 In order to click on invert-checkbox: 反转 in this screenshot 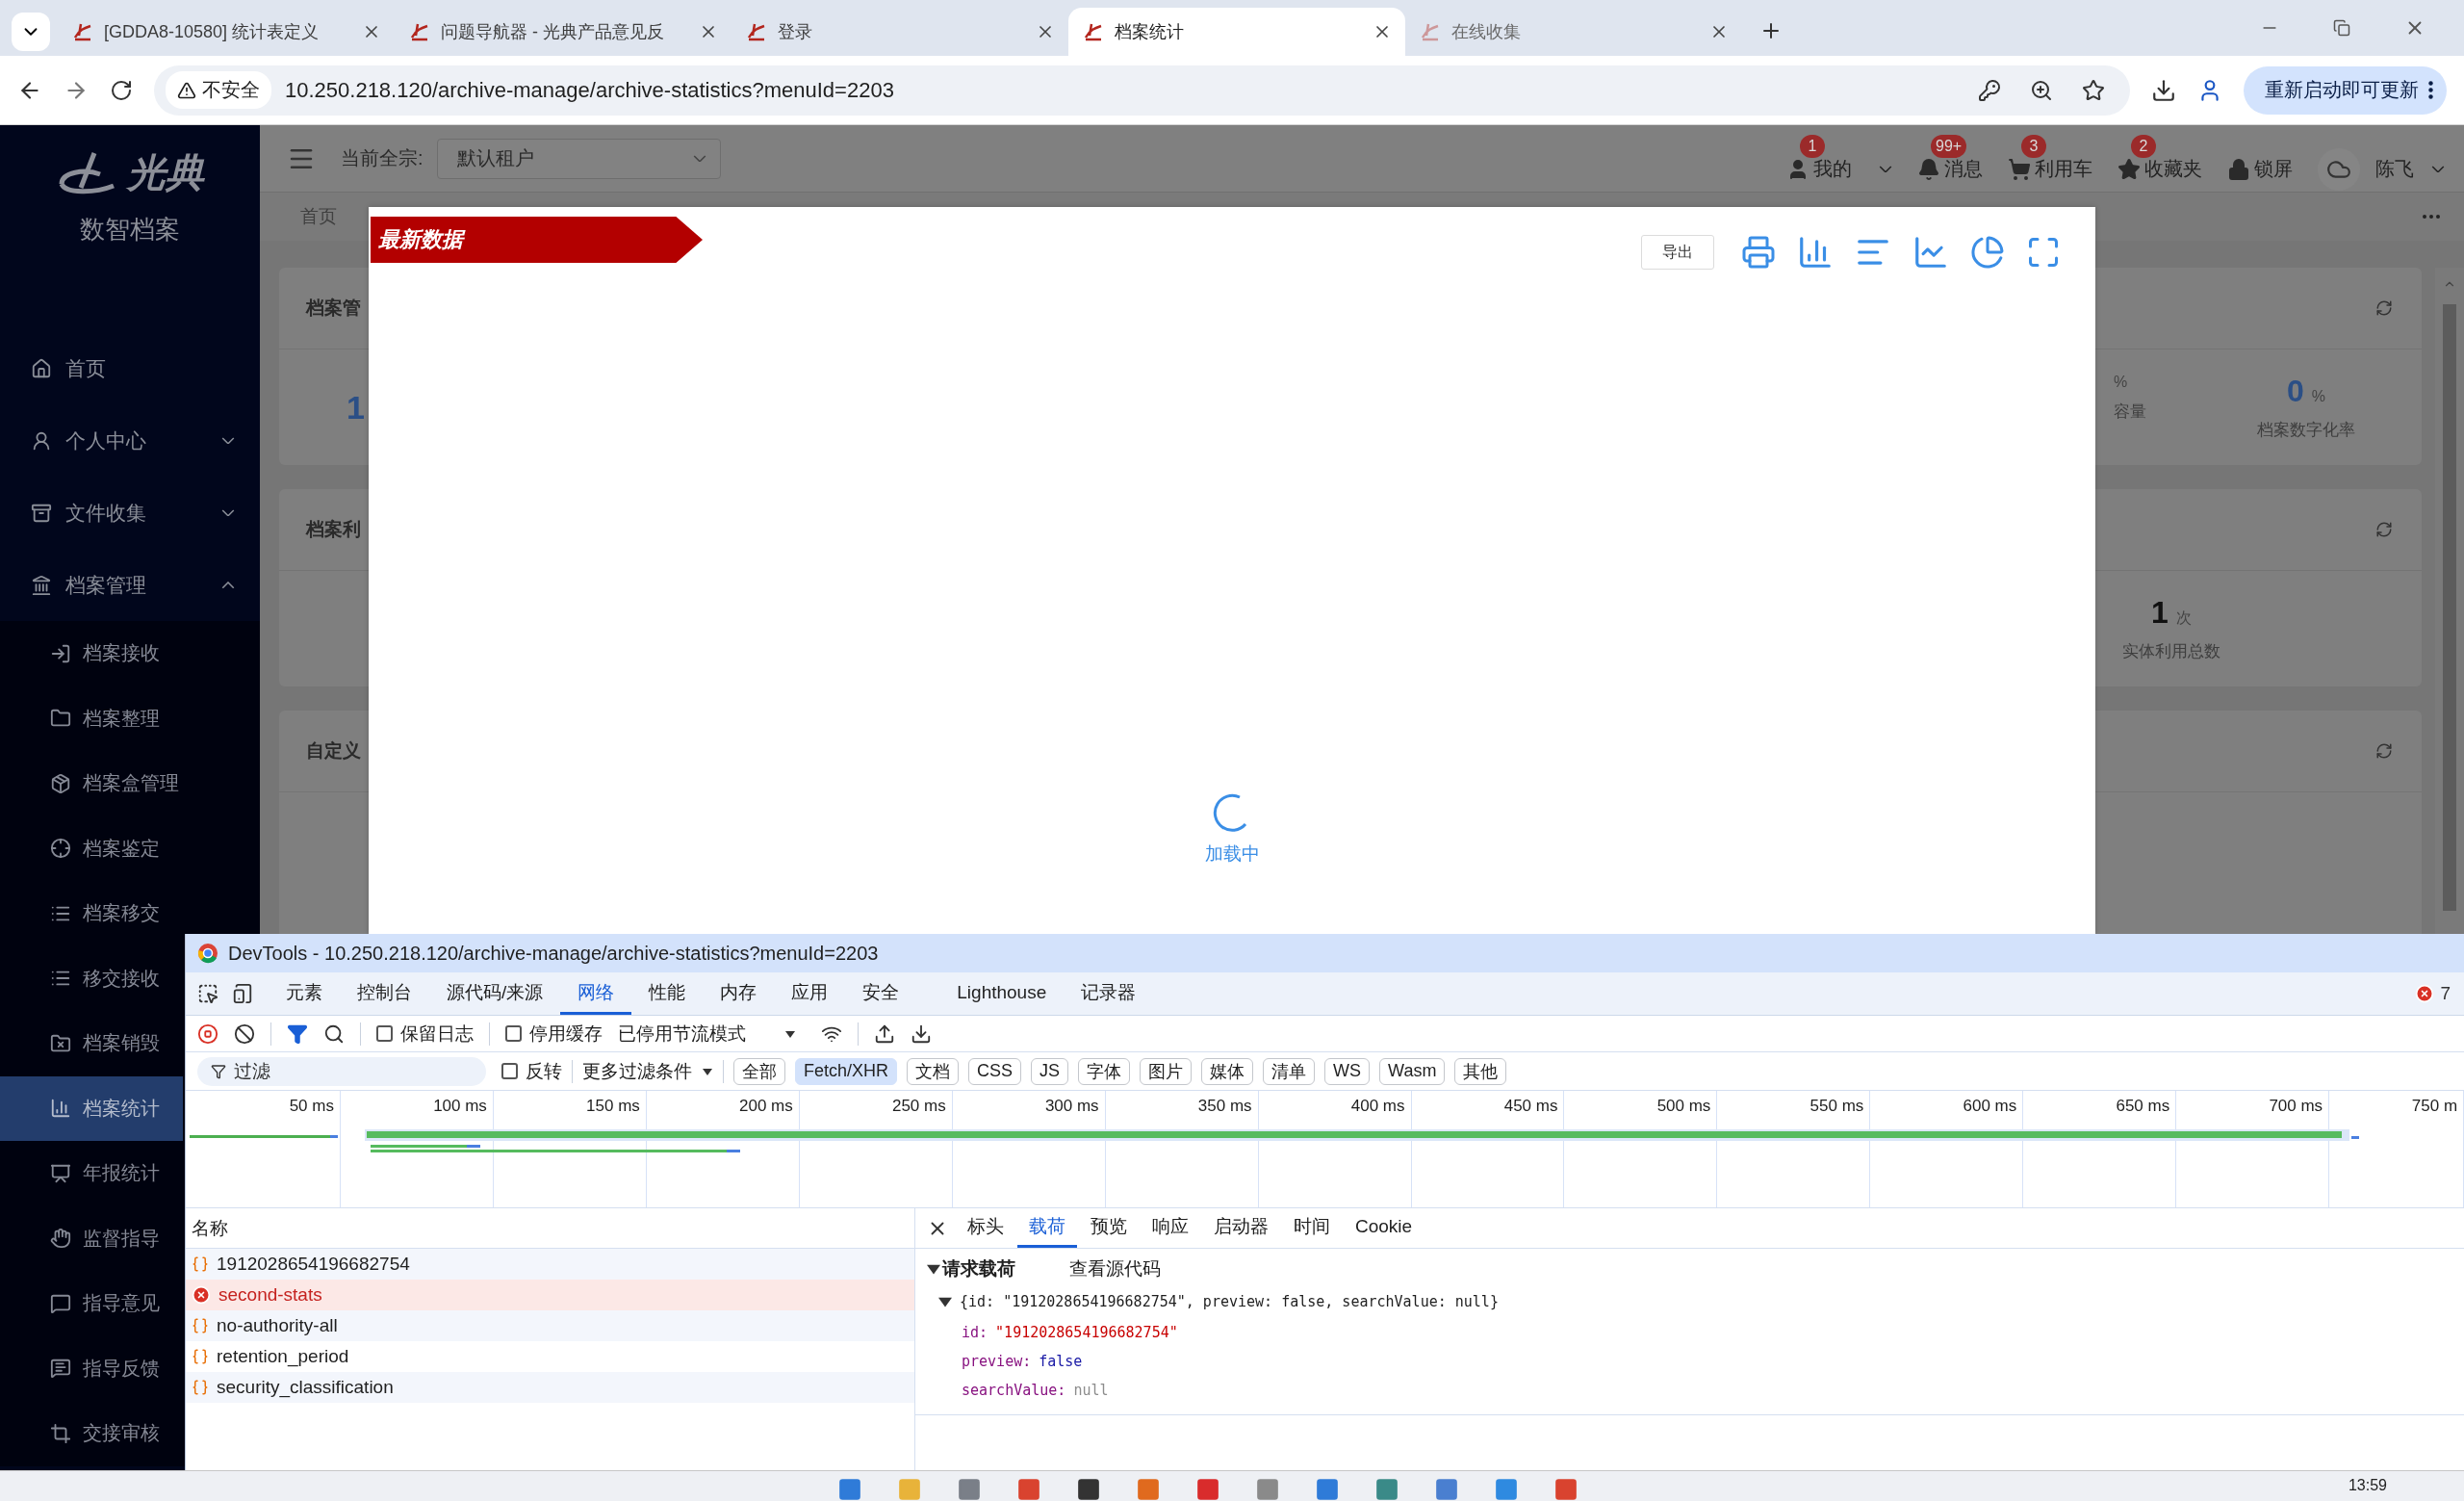, I will do `click(531, 1071)`.